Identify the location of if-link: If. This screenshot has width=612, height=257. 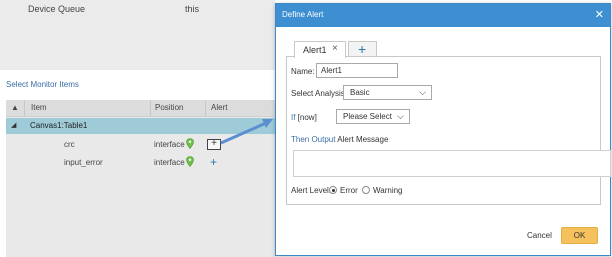
(293, 117).